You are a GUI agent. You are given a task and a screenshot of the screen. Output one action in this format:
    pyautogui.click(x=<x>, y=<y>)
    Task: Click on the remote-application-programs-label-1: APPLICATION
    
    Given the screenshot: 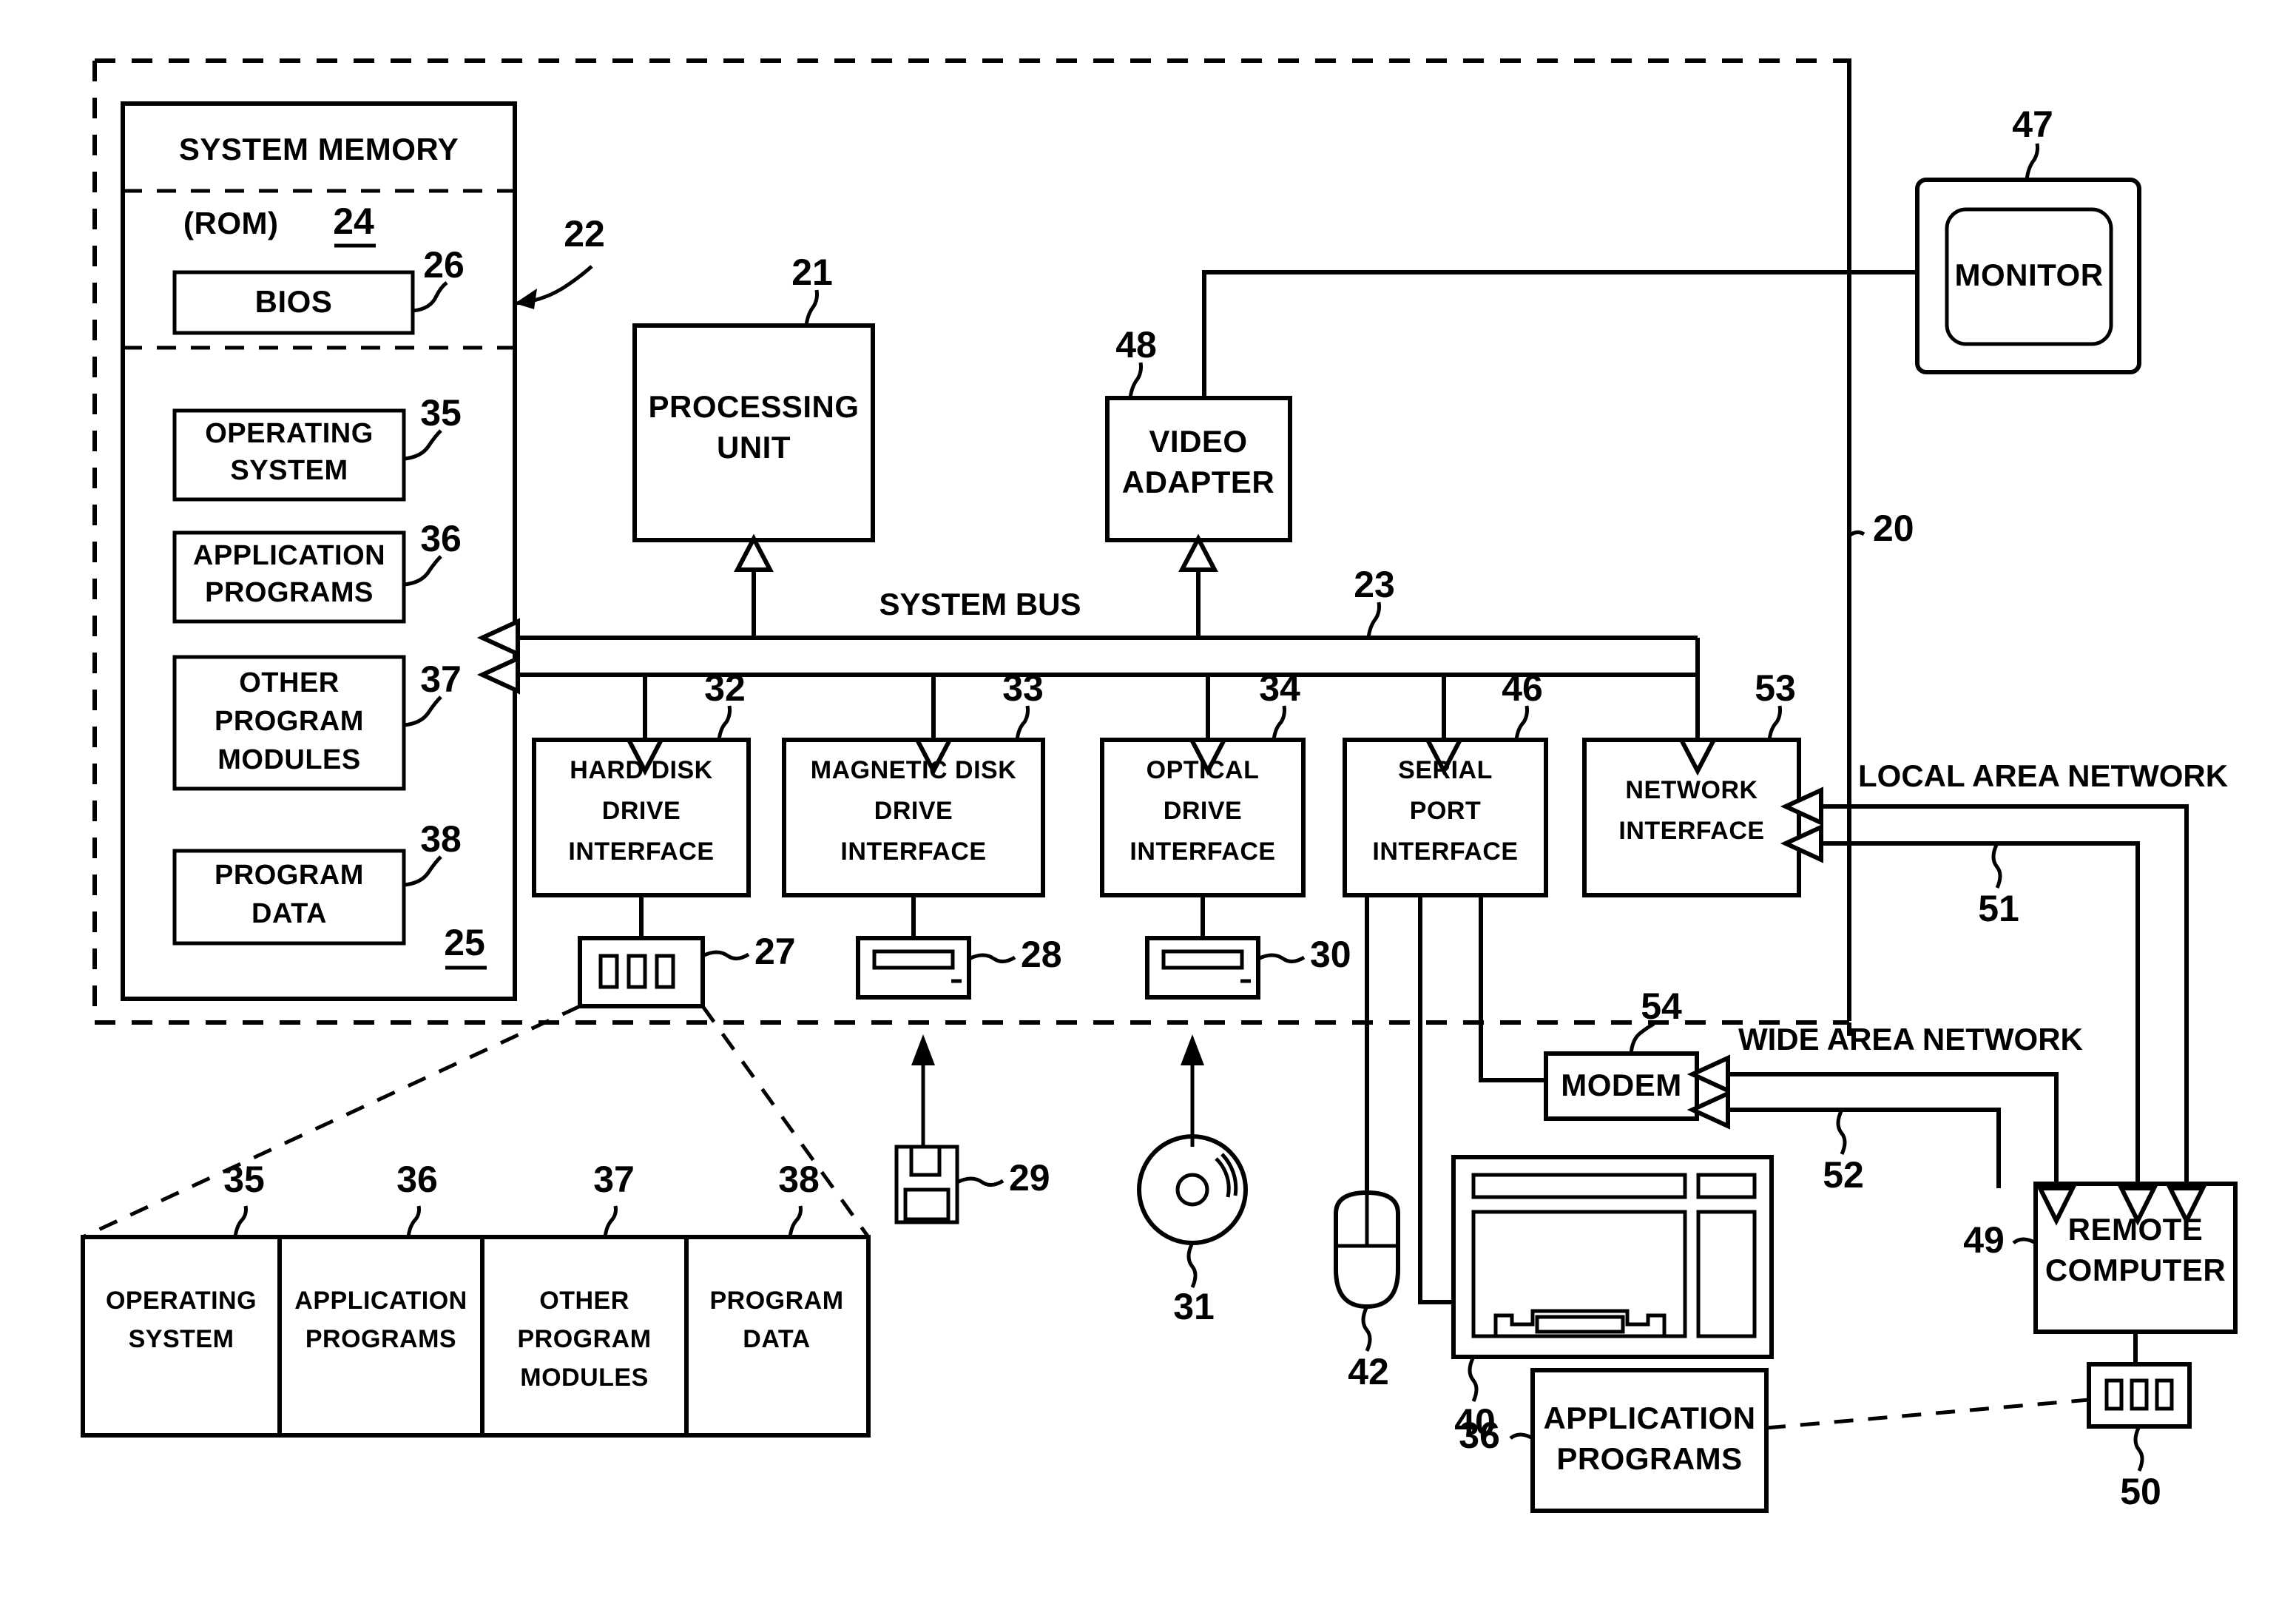 What is the action you would take?
    pyautogui.click(x=1649, y=1418)
    